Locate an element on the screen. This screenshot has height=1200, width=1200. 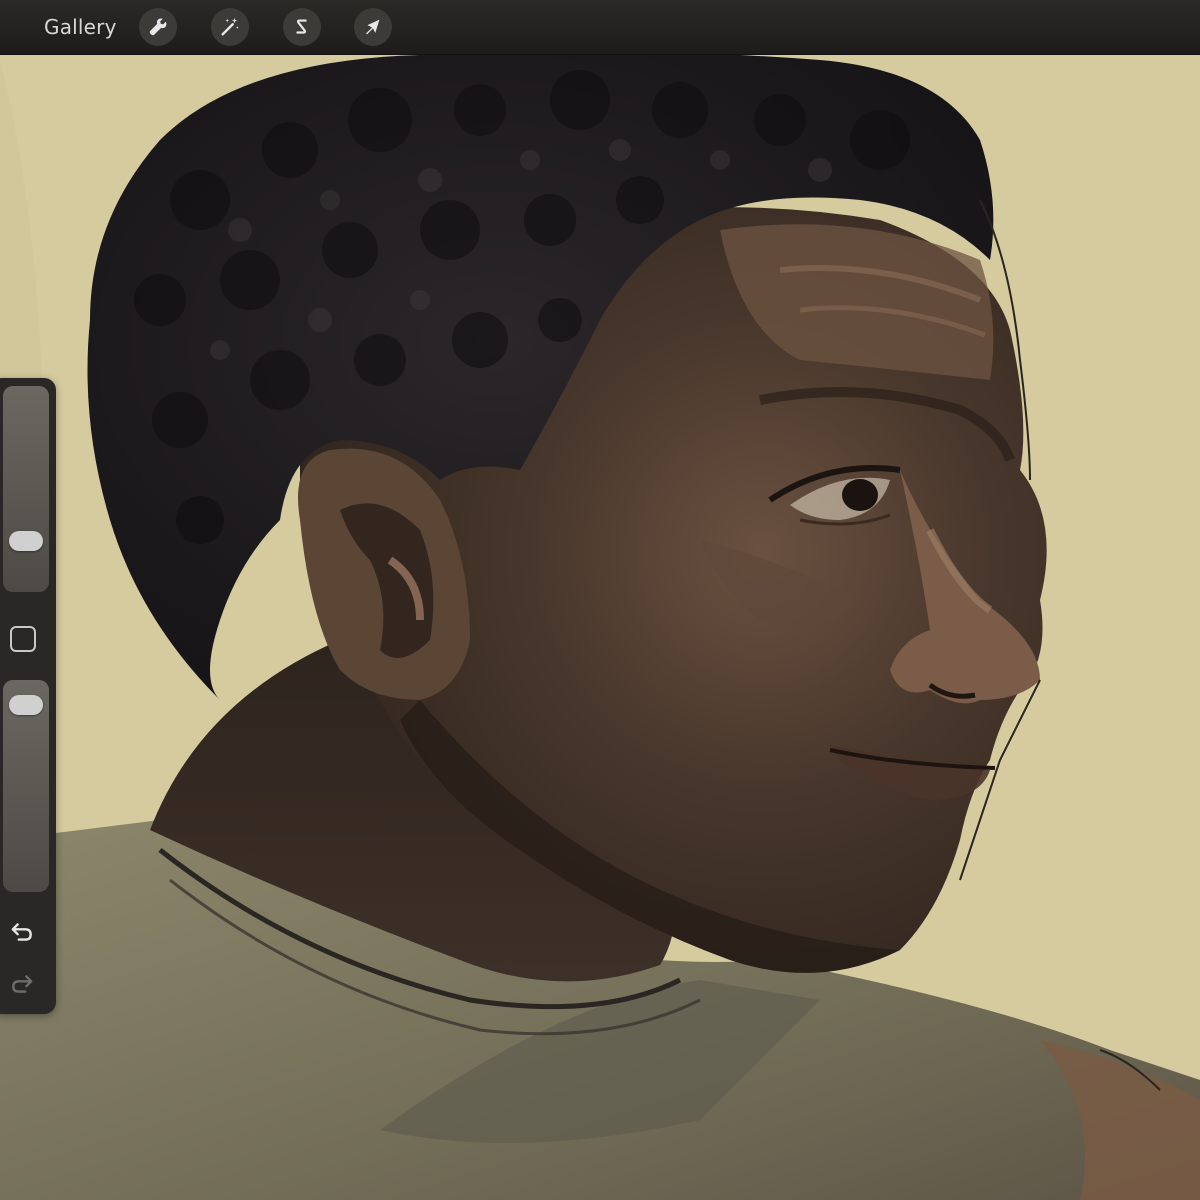
magic-wand-icon is located at coordinates (230, 26).